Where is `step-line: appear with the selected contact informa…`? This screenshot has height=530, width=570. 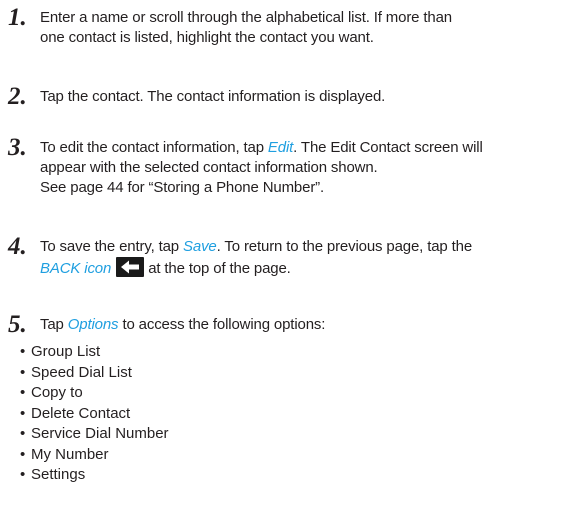 step-line: appear with the selected contact informa… is located at coordinates (209, 167).